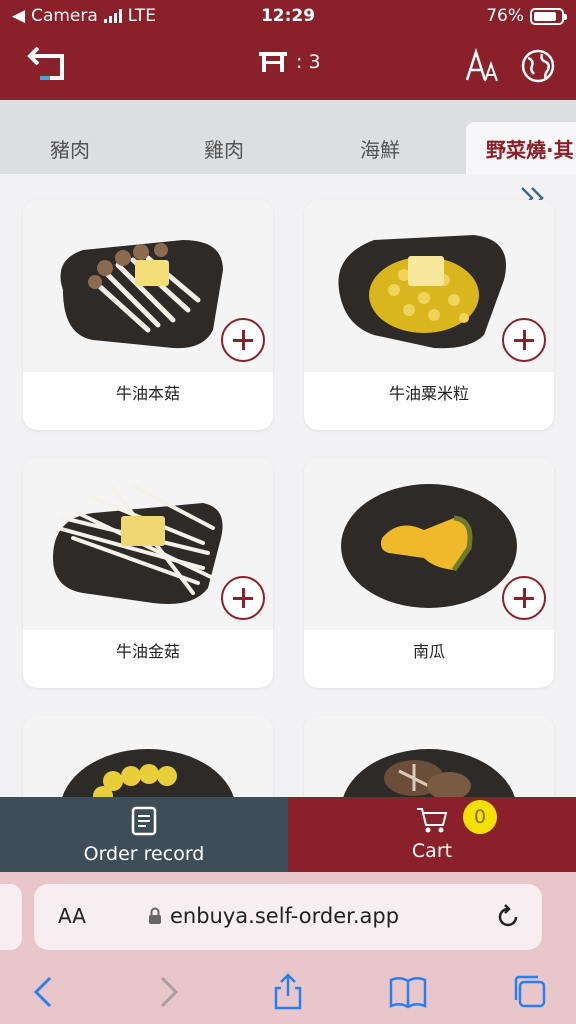  I want to click on tab-pork: 豬肉, so click(70, 148).